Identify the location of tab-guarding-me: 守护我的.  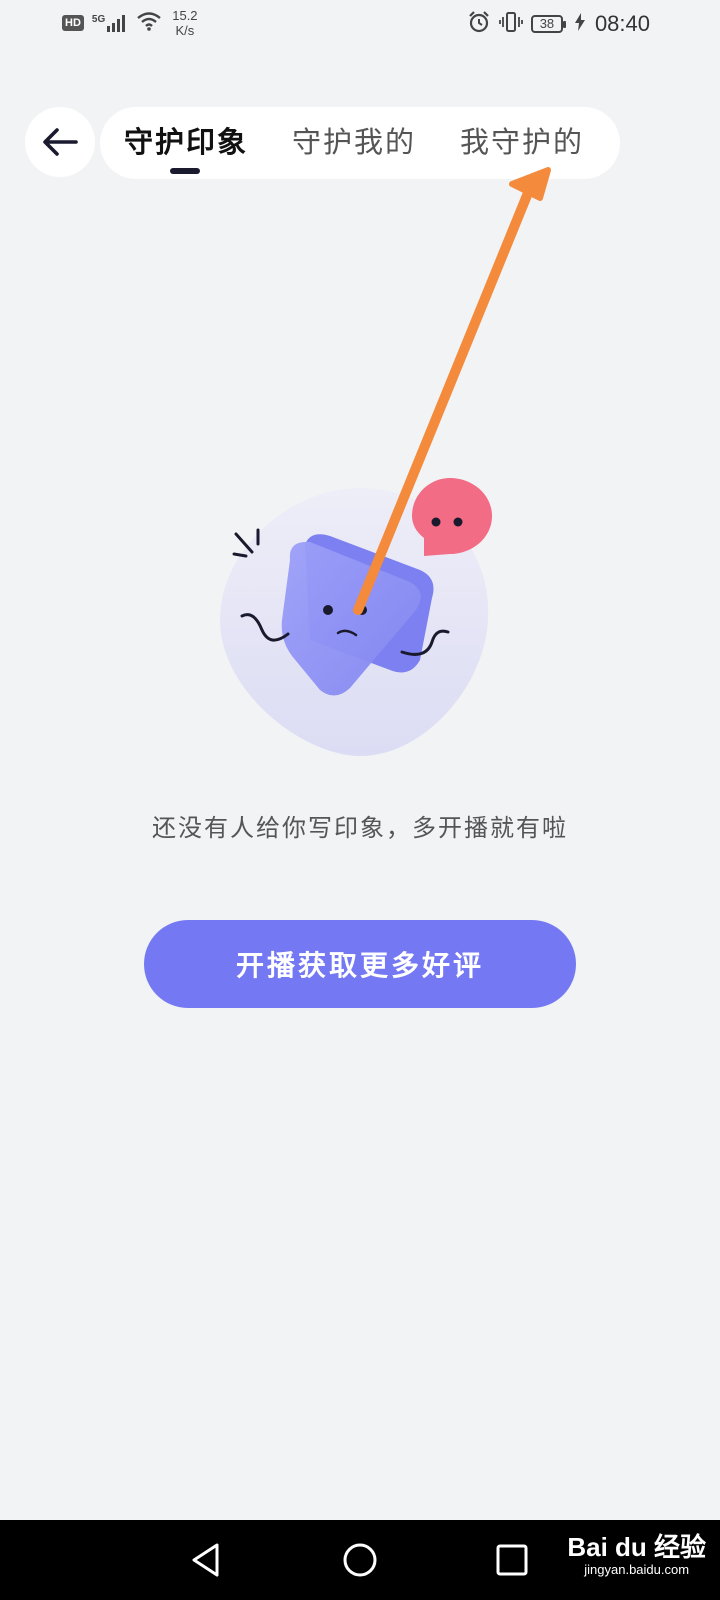
(354, 143).